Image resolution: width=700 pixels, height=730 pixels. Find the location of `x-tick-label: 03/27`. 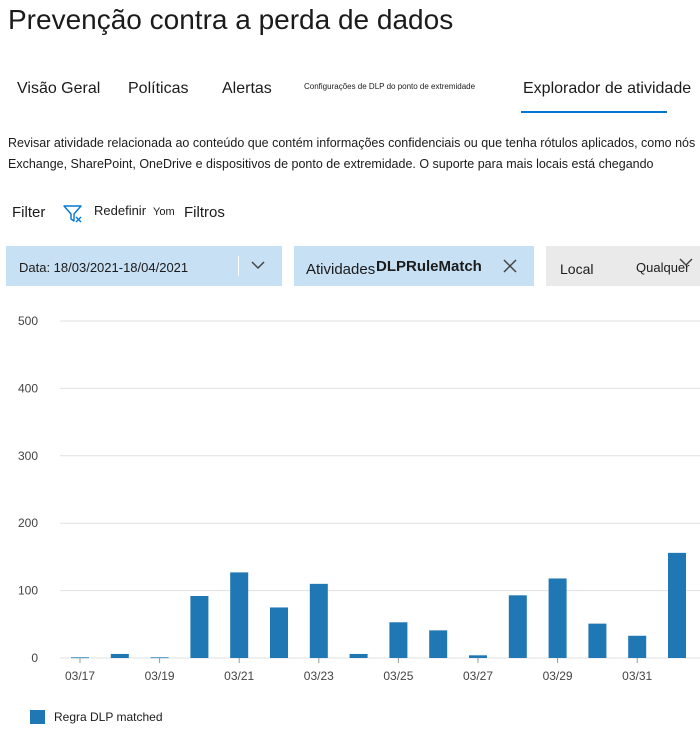

x-tick-label: 03/27 is located at coordinates (478, 676).